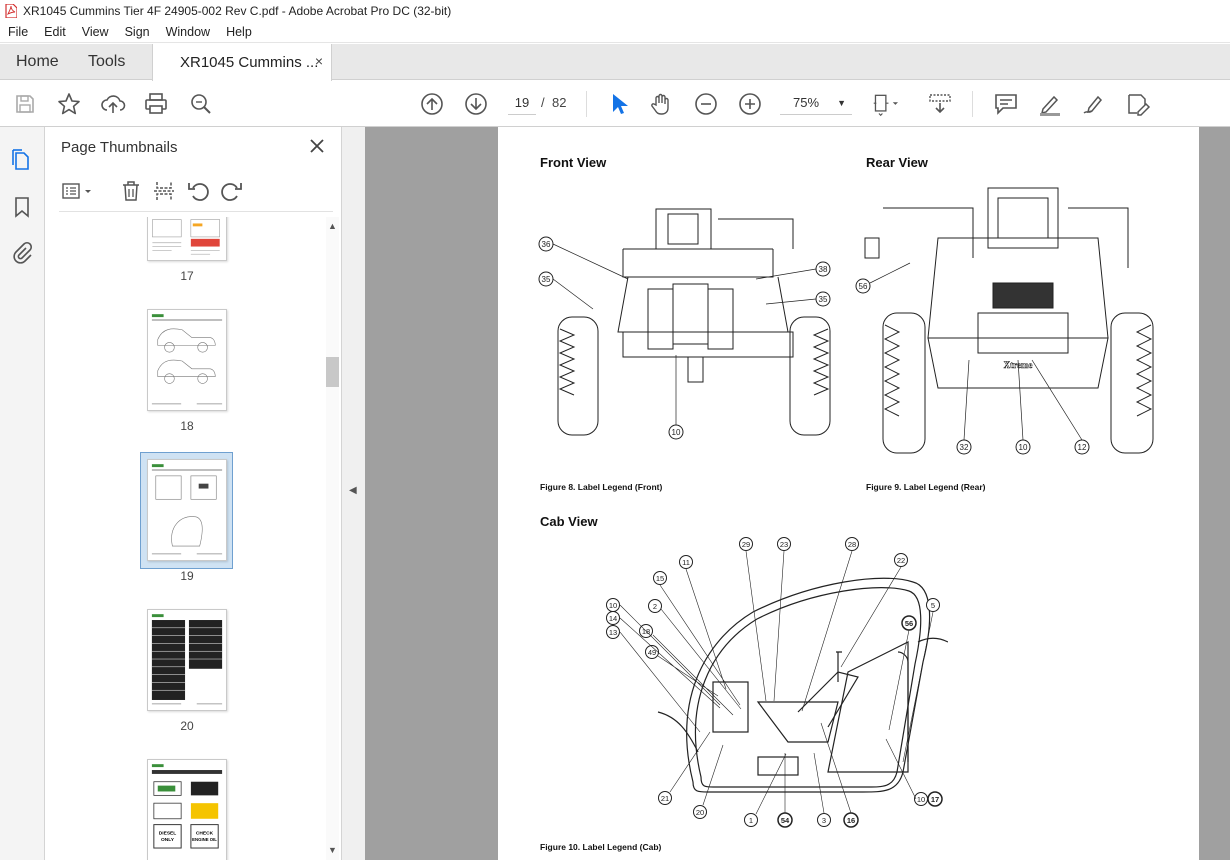 This screenshot has height=860, width=1230. I want to click on delete-page-icon, so click(131, 191).